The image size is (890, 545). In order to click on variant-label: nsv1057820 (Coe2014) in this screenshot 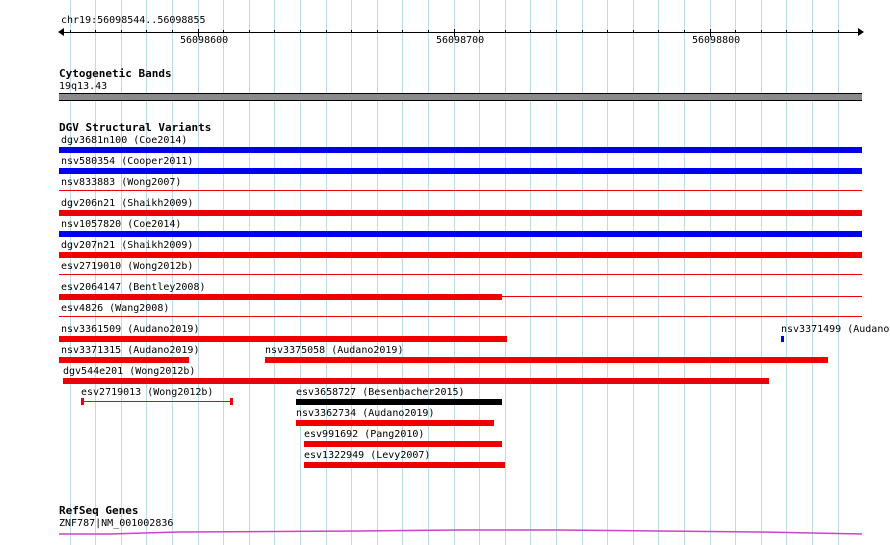, I will do `click(121, 224)`.